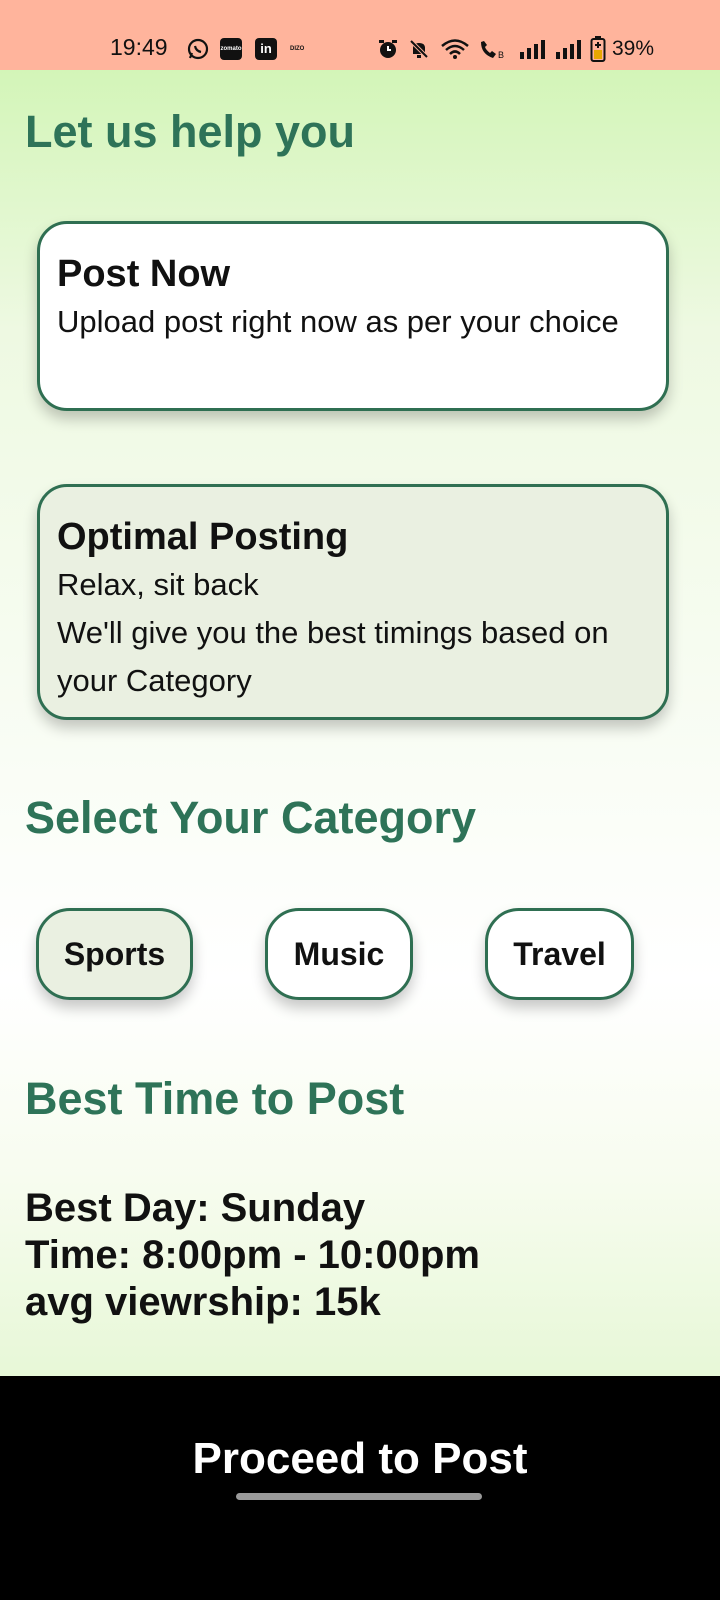 This screenshot has height=1600, width=720. What do you see at coordinates (359, 1496) in the screenshot?
I see `home-indicator` at bounding box center [359, 1496].